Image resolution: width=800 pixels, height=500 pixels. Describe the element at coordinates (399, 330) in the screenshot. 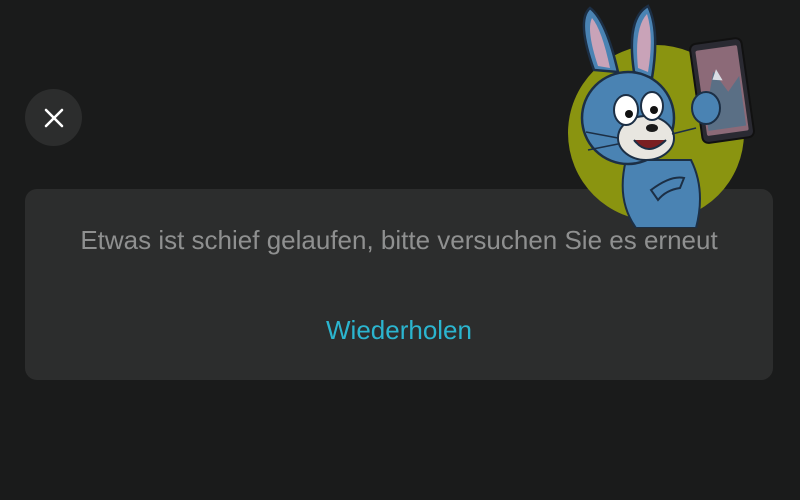

I see `retry-button: Wiederholen` at that location.